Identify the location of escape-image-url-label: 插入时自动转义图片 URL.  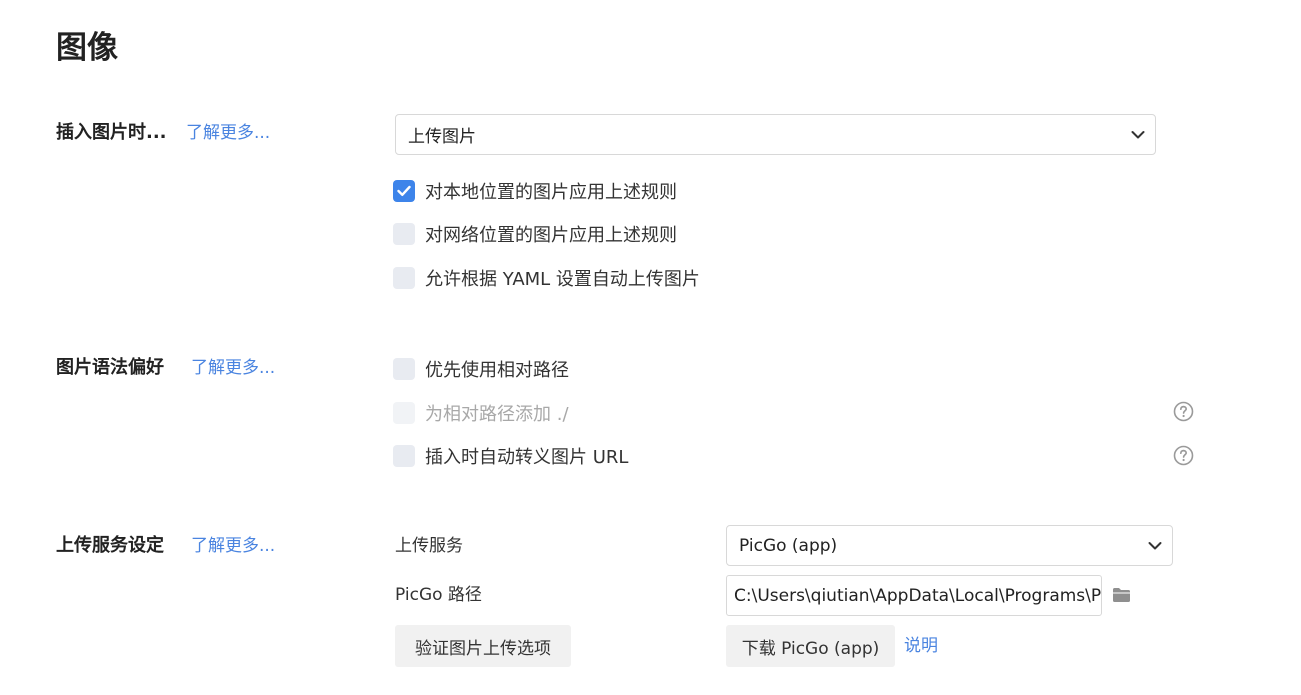
(527, 457).